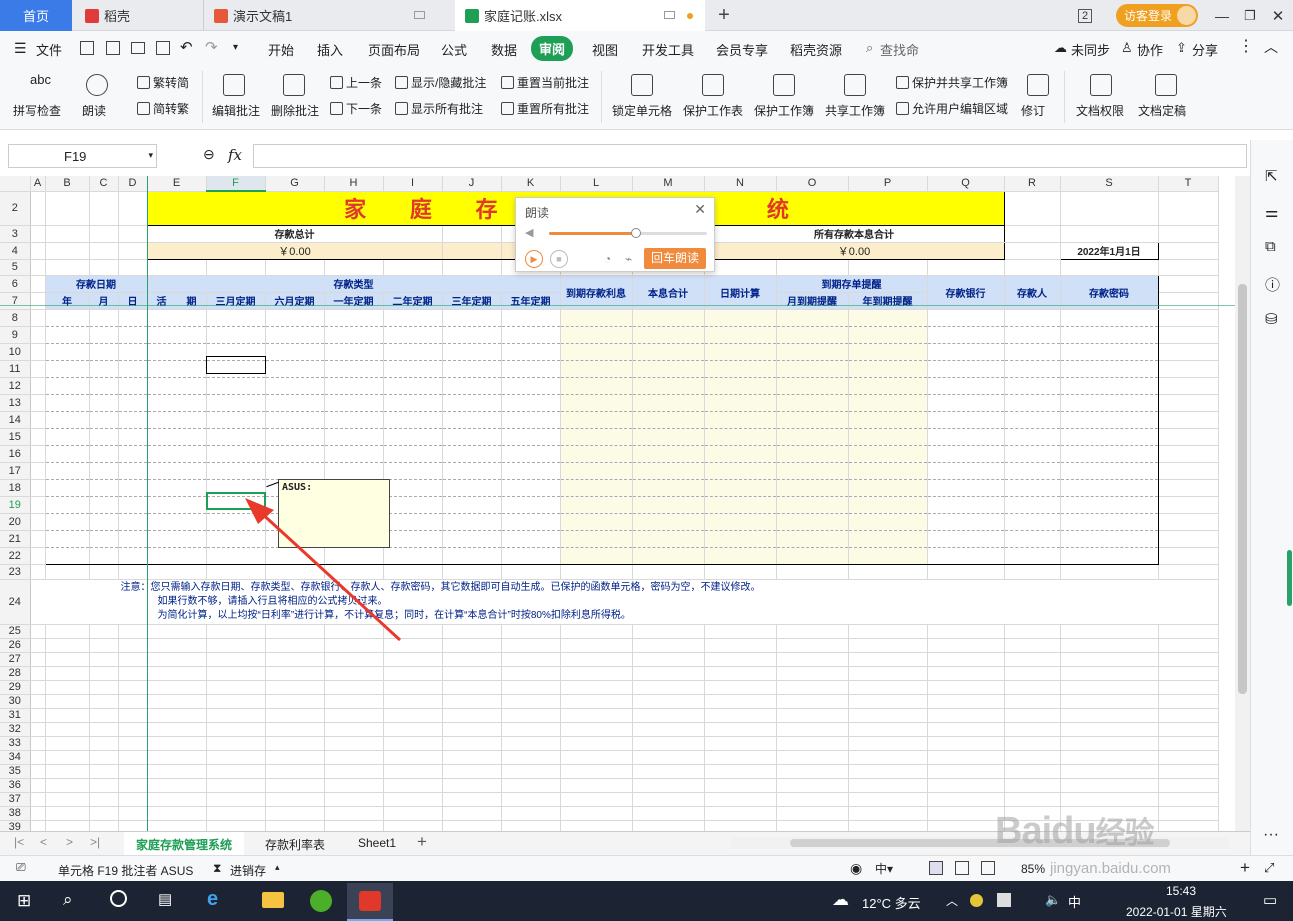  What do you see at coordinates (1270, 246) in the screenshot?
I see `style-icon: ⧉` at bounding box center [1270, 246].